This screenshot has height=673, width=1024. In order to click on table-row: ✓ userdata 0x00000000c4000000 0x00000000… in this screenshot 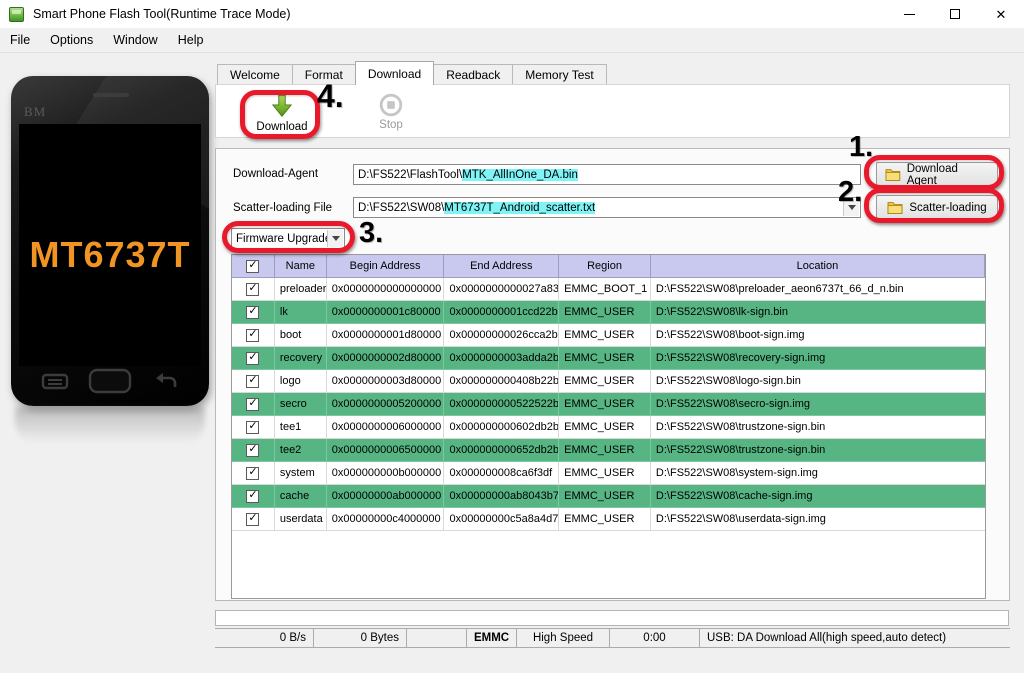, I will do `click(608, 519)`.